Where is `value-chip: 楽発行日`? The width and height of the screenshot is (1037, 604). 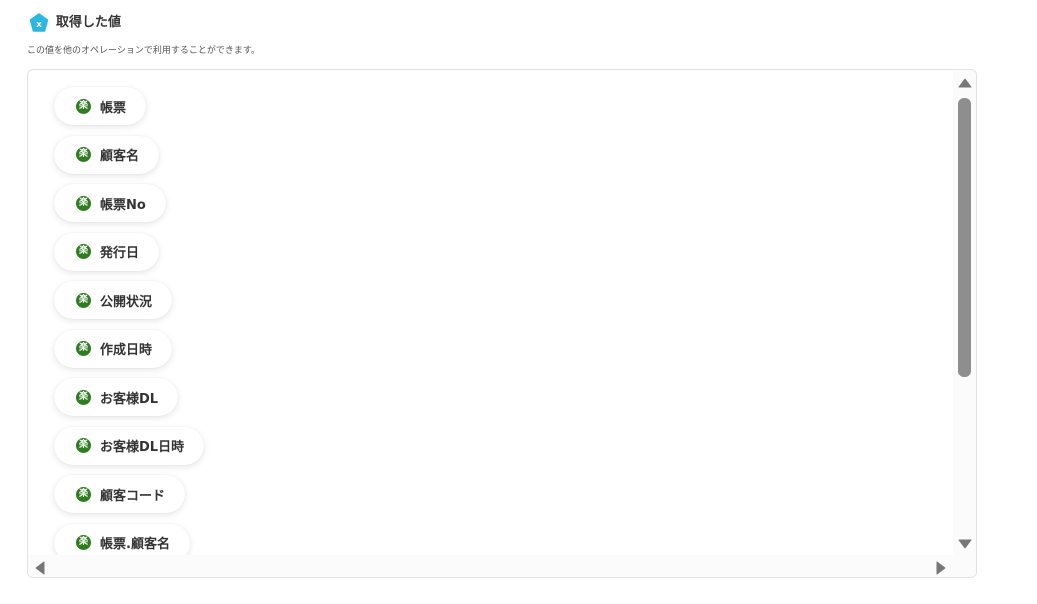 value-chip: 楽発行日 is located at coordinates (107, 251).